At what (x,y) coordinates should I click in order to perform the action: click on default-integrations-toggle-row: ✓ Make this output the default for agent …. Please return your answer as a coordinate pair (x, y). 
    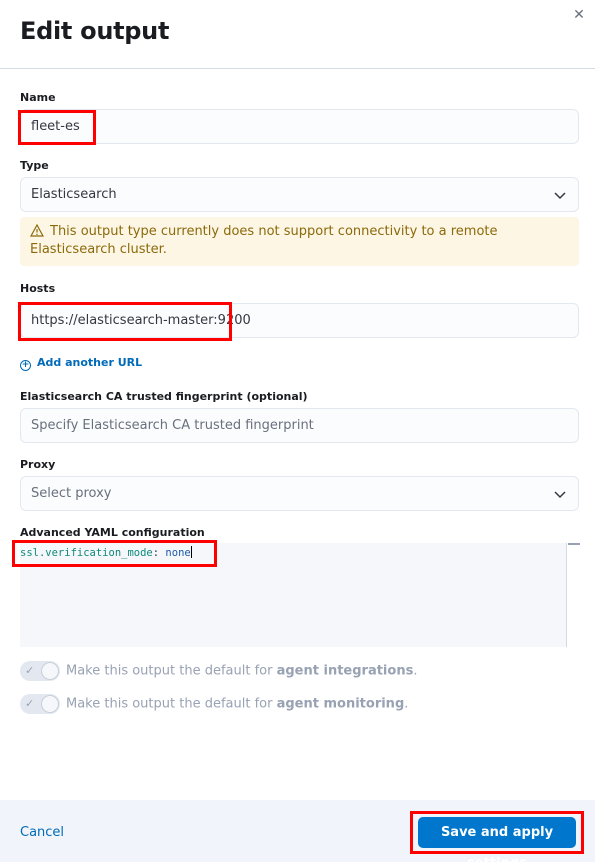
    Looking at the image, I should click on (218, 671).